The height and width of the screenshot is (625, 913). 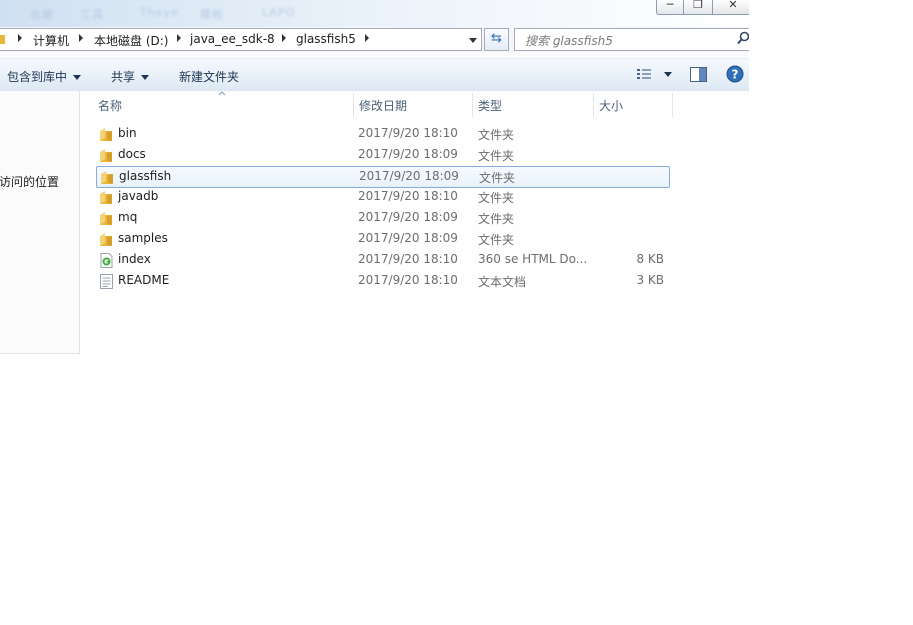 What do you see at coordinates (29, 181) in the screenshot?
I see `nav-recent-places: 访问的位置` at bounding box center [29, 181].